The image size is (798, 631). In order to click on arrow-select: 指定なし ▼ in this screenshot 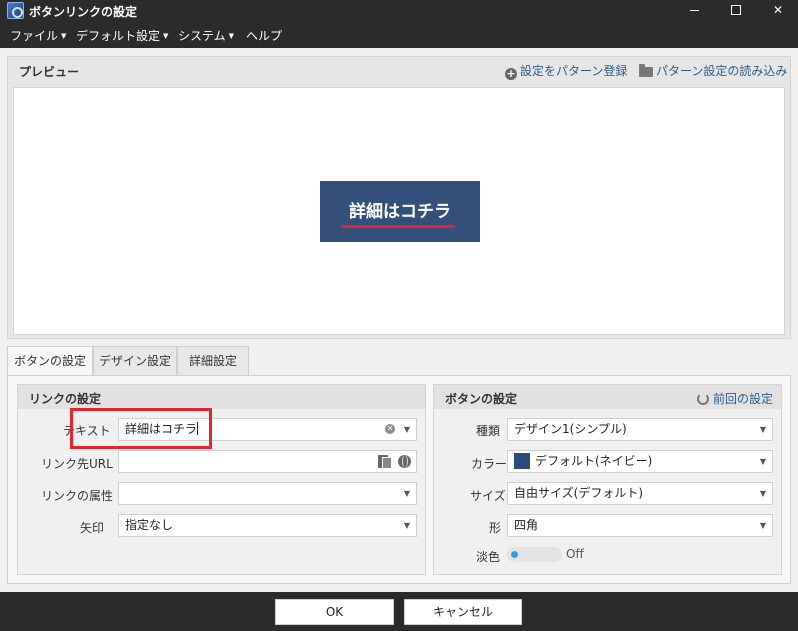, I will do `click(267, 525)`.